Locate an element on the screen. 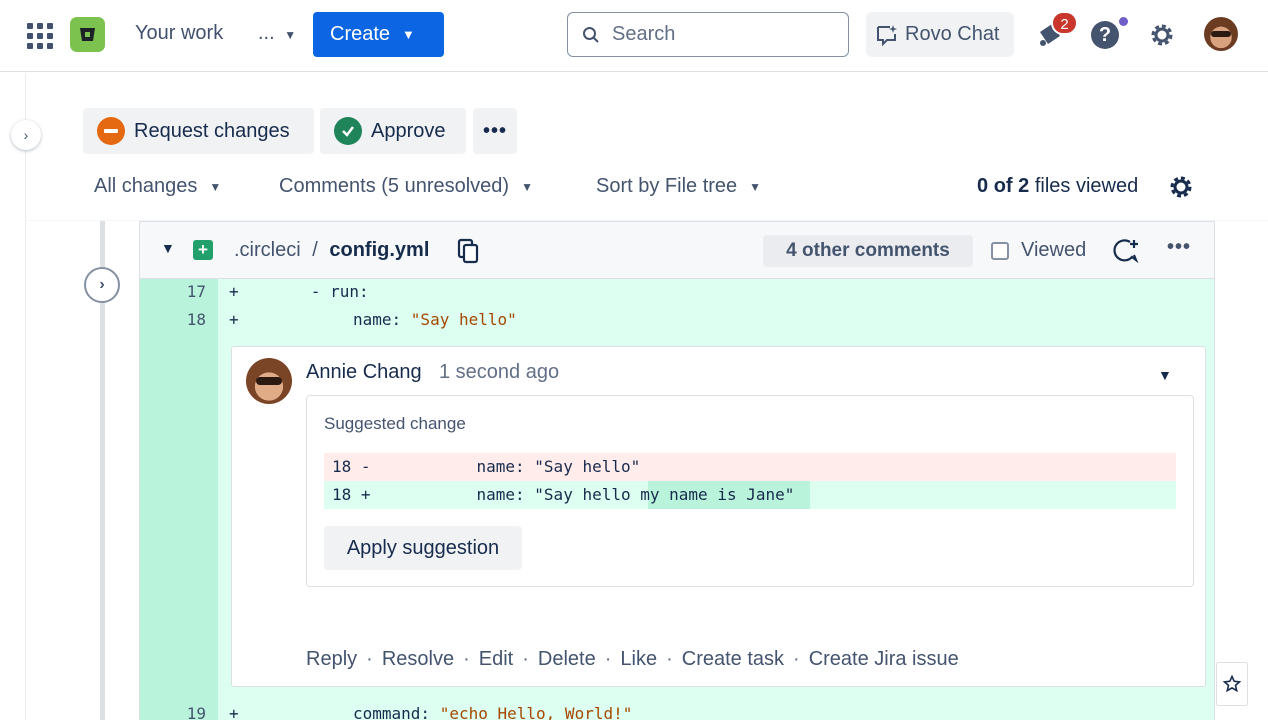 The image size is (1268, 720). other-comments-button: 4 other comments is located at coordinates (868, 251).